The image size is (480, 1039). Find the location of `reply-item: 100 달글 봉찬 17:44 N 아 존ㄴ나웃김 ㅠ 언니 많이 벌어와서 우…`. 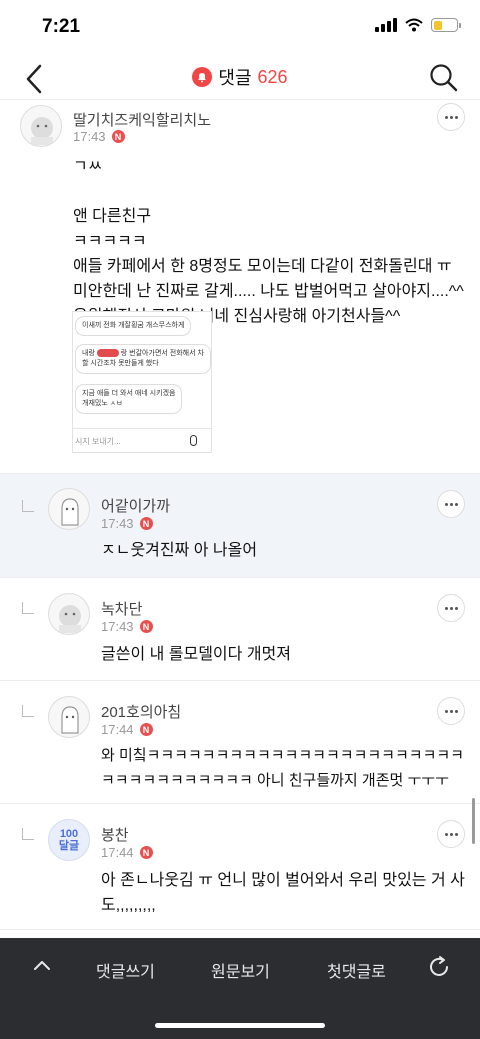

reply-item: 100 달글 봉찬 17:44 N 아 존ㄴ나웃김 ㅠ 언니 많이 벌어와서 우… is located at coordinates (240, 867).